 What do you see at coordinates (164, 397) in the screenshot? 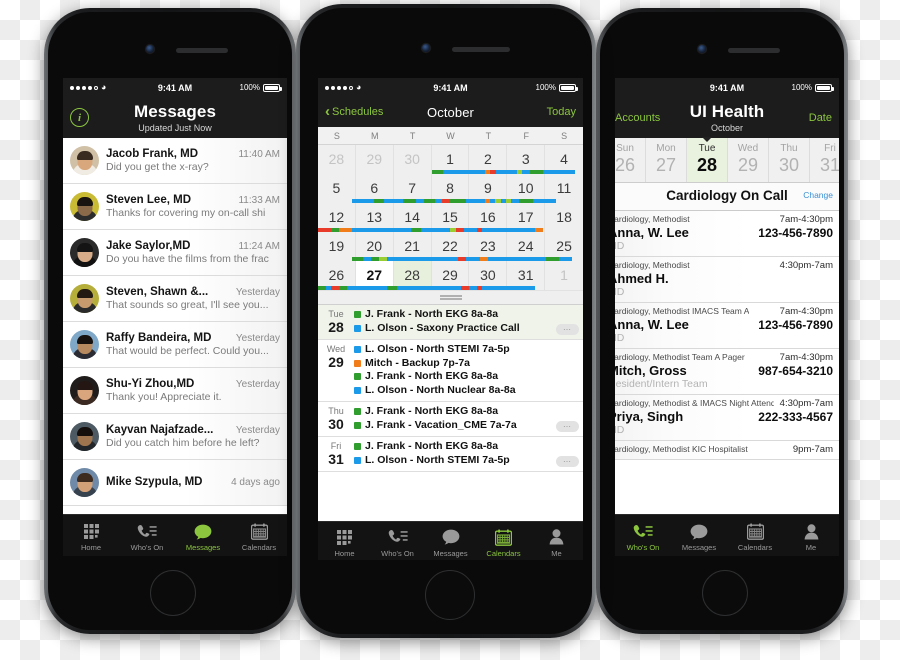
I see `message-preview: Thank you! Appreciate it.` at bounding box center [164, 397].